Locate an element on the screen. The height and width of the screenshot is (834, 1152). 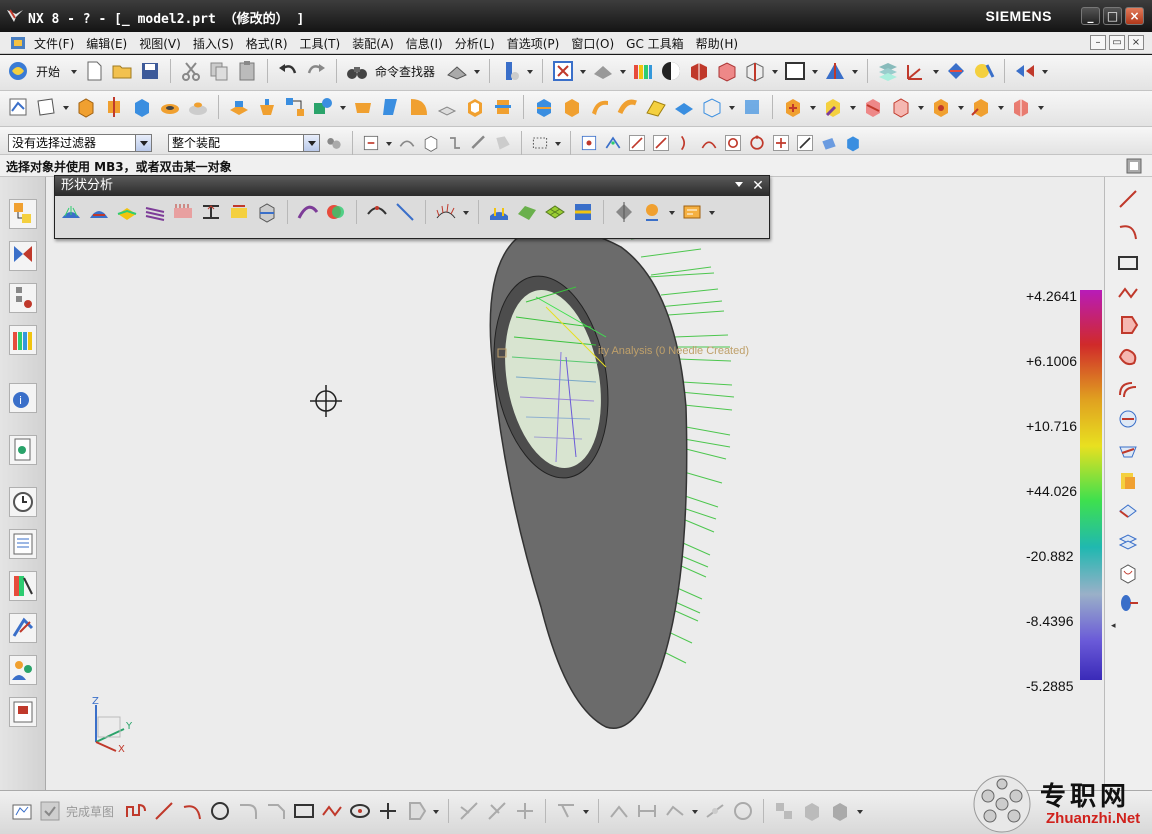
revolve-icon is located at coordinates (114, 107).